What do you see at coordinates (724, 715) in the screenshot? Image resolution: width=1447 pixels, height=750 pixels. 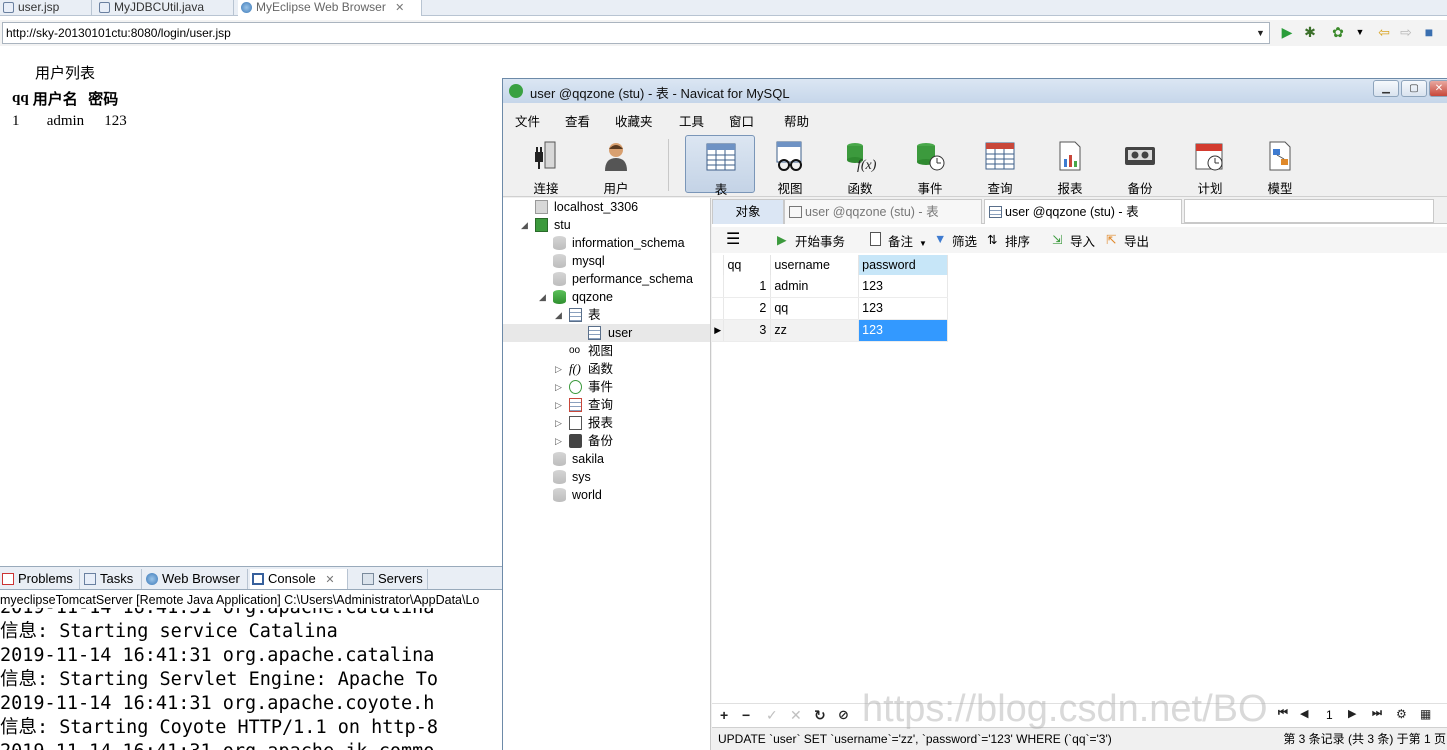 I see `add-record-button: +` at bounding box center [724, 715].